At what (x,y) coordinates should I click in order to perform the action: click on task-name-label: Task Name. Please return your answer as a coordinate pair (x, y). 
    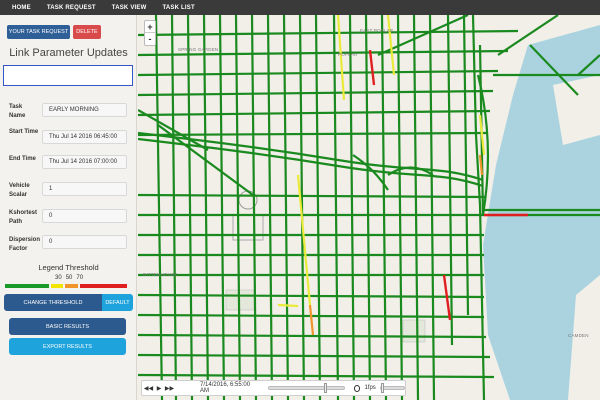
    Looking at the image, I should click on (17, 111).